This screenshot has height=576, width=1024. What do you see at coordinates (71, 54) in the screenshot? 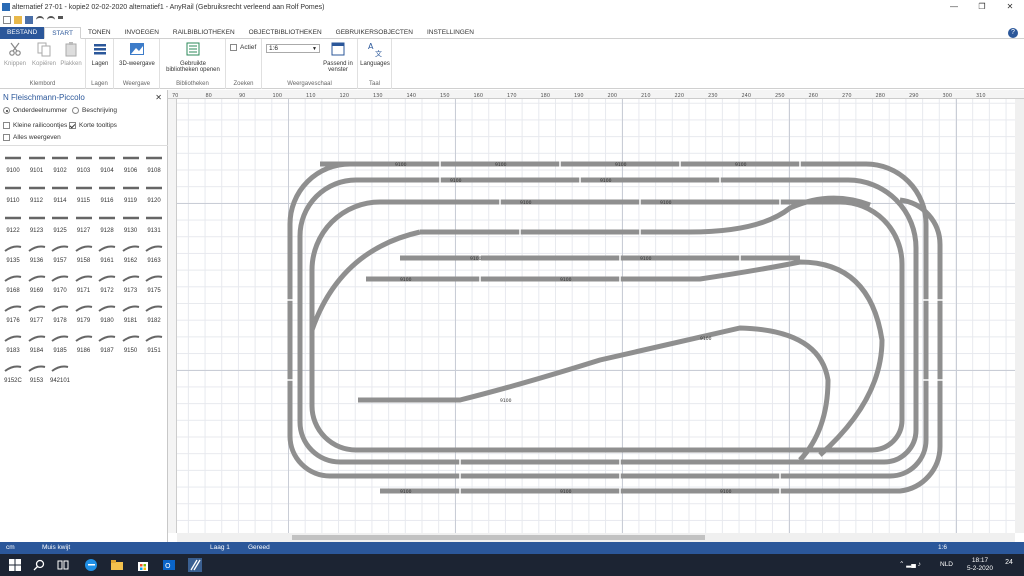
I see `plakken-button: Plakken` at bounding box center [71, 54].